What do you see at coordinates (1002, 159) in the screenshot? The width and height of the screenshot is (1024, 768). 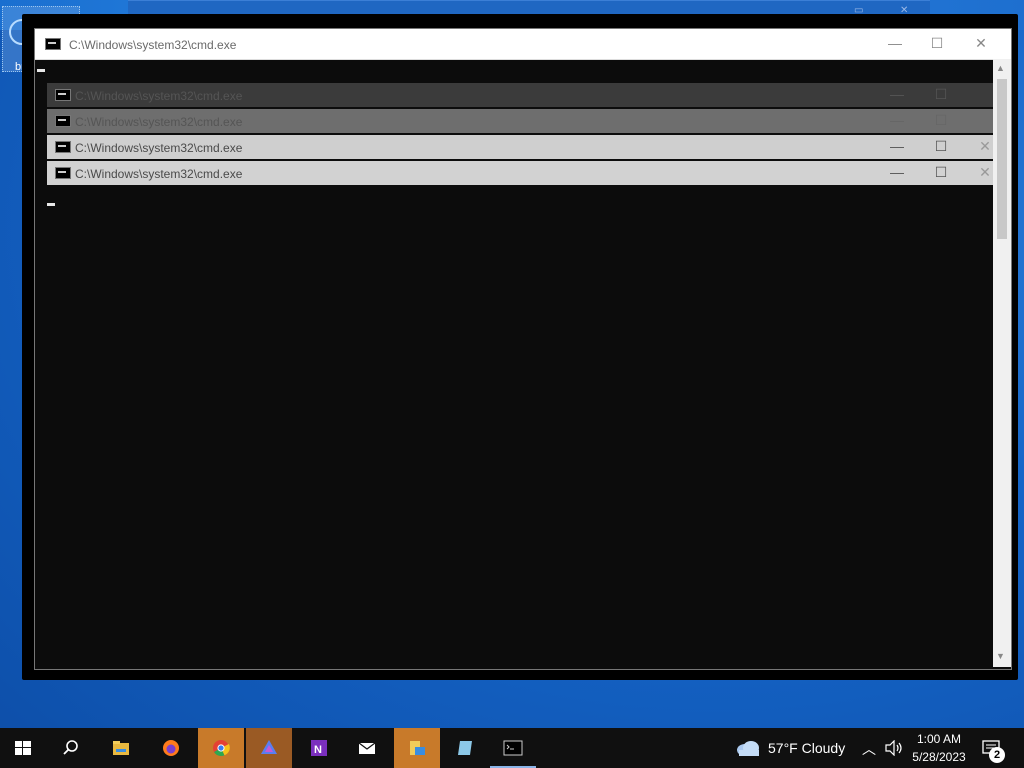 I see `scroll-thumb` at bounding box center [1002, 159].